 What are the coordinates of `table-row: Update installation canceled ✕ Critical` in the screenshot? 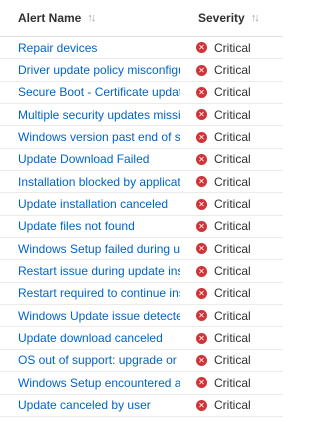 It's located at (141, 204).